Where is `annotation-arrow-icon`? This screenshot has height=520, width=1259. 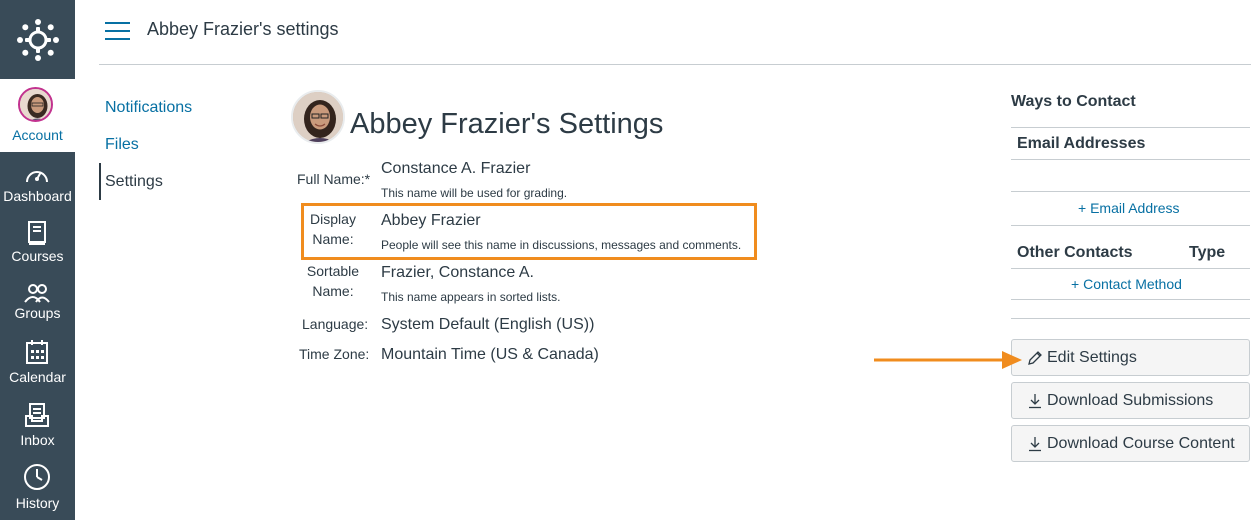
annotation-arrow-icon is located at coordinates (948, 360).